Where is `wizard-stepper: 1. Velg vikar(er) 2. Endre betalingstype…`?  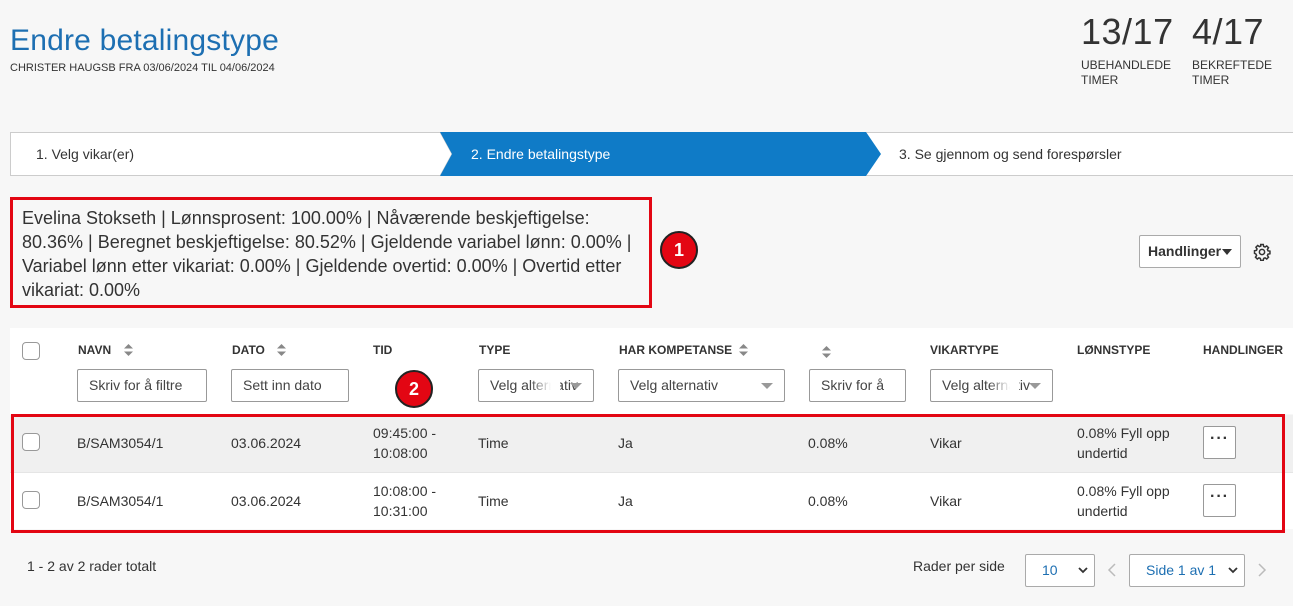 wizard-stepper: 1. Velg vikar(er) 2. Endre betalingstype… is located at coordinates (651, 154).